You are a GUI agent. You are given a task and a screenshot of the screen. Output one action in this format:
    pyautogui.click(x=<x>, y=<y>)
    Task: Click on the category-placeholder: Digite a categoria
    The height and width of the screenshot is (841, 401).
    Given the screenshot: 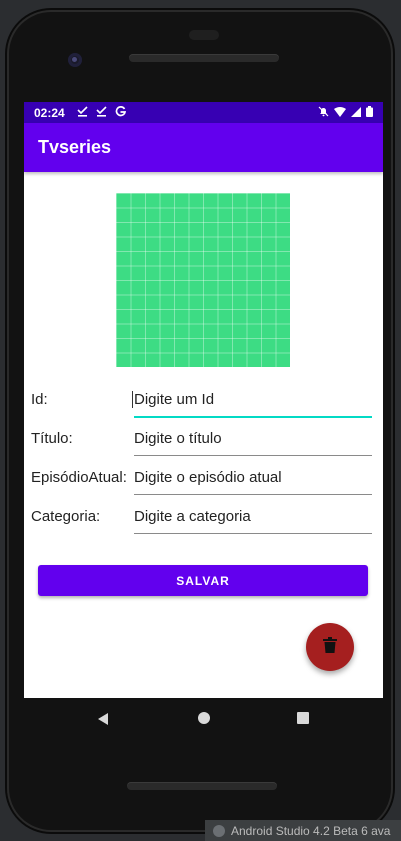 What is the action you would take?
    pyautogui.click(x=192, y=516)
    